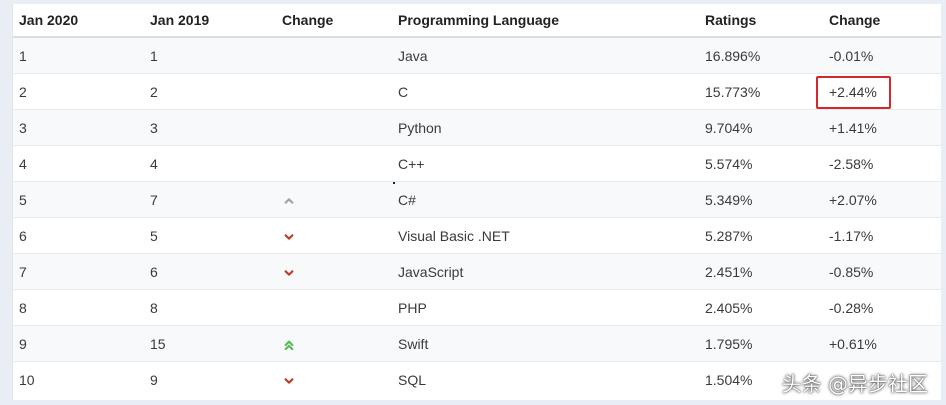  What do you see at coordinates (210, 91) in the screenshot?
I see `cell-jan-2019: 2` at bounding box center [210, 91].